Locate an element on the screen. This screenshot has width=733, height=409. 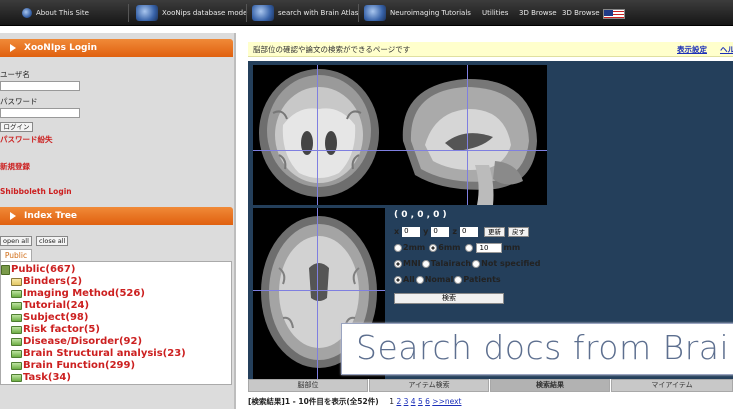
page-description: 脳部位の確認や論文の検索ができるページです is located at coordinates (332, 49).